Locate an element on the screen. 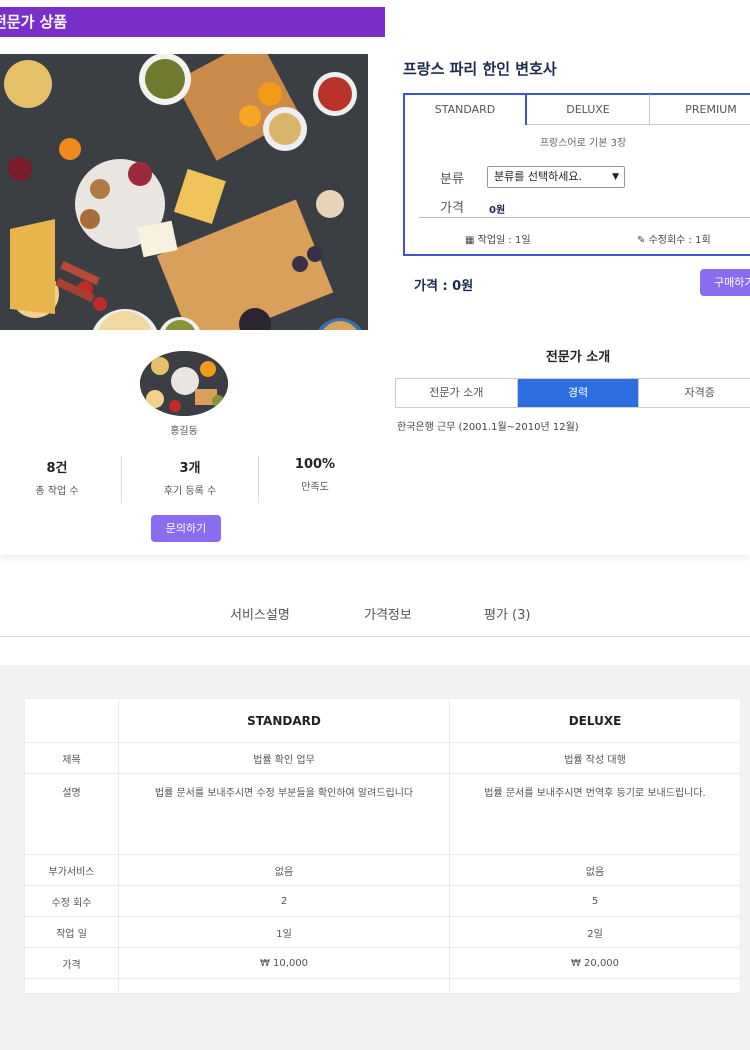 The width and height of the screenshot is (750, 1050). tab-deluxe: DELUXE is located at coordinates (588, 109).